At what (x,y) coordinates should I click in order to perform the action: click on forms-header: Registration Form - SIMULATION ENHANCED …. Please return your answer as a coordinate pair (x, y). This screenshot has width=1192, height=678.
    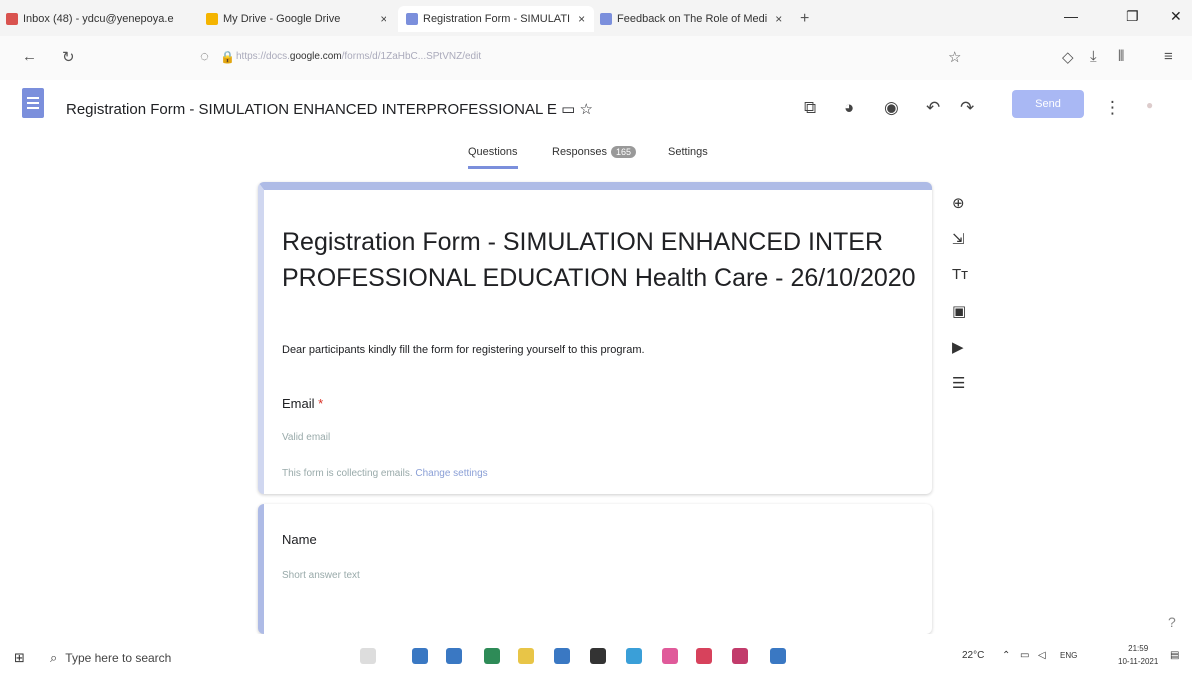
    Looking at the image, I should click on (596, 126).